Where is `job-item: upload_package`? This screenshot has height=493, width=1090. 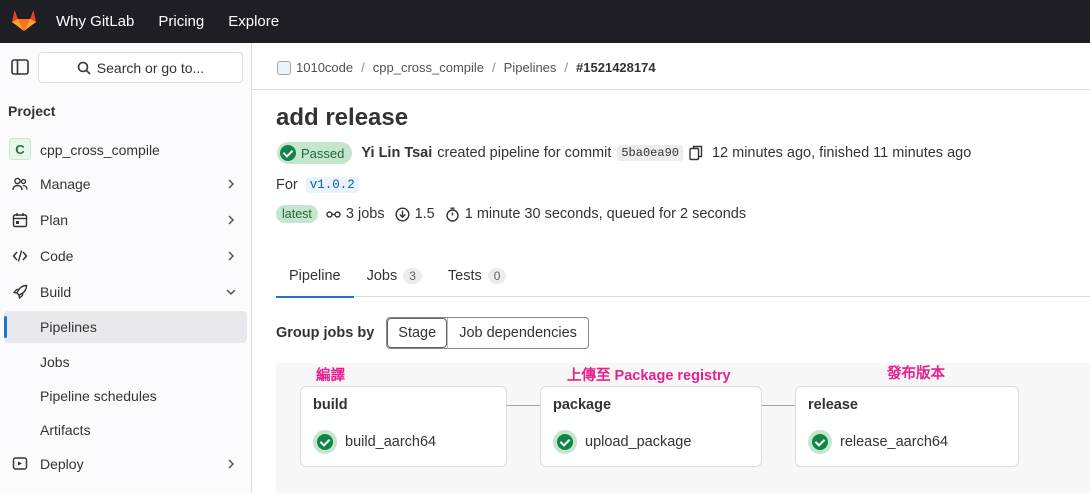 job-item: upload_package is located at coordinates (622, 442).